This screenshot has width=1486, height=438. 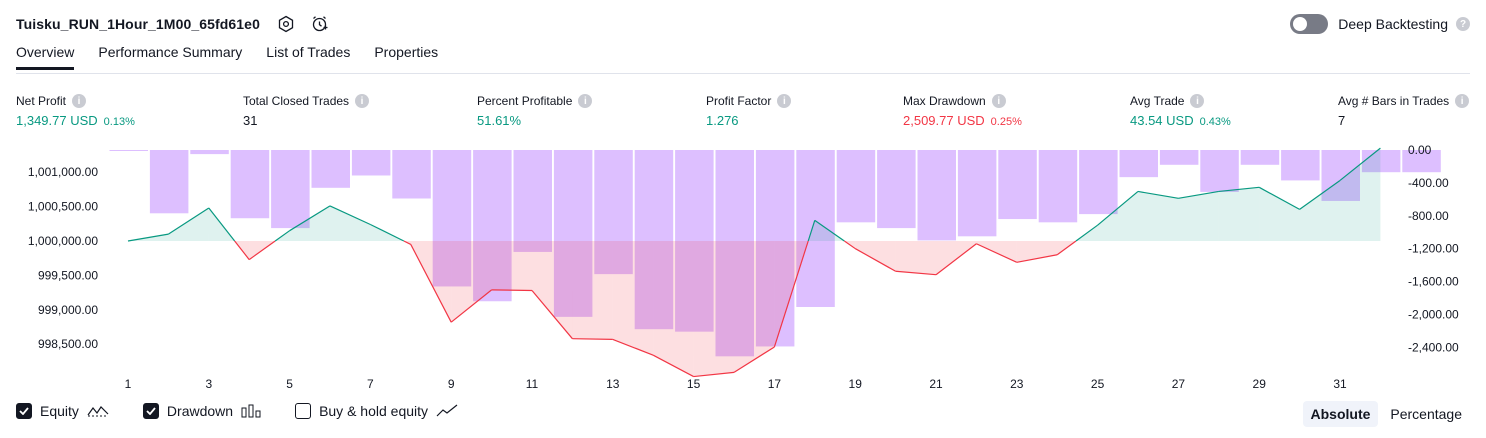 I want to click on x-axis-label: 15, so click(x=694, y=384).